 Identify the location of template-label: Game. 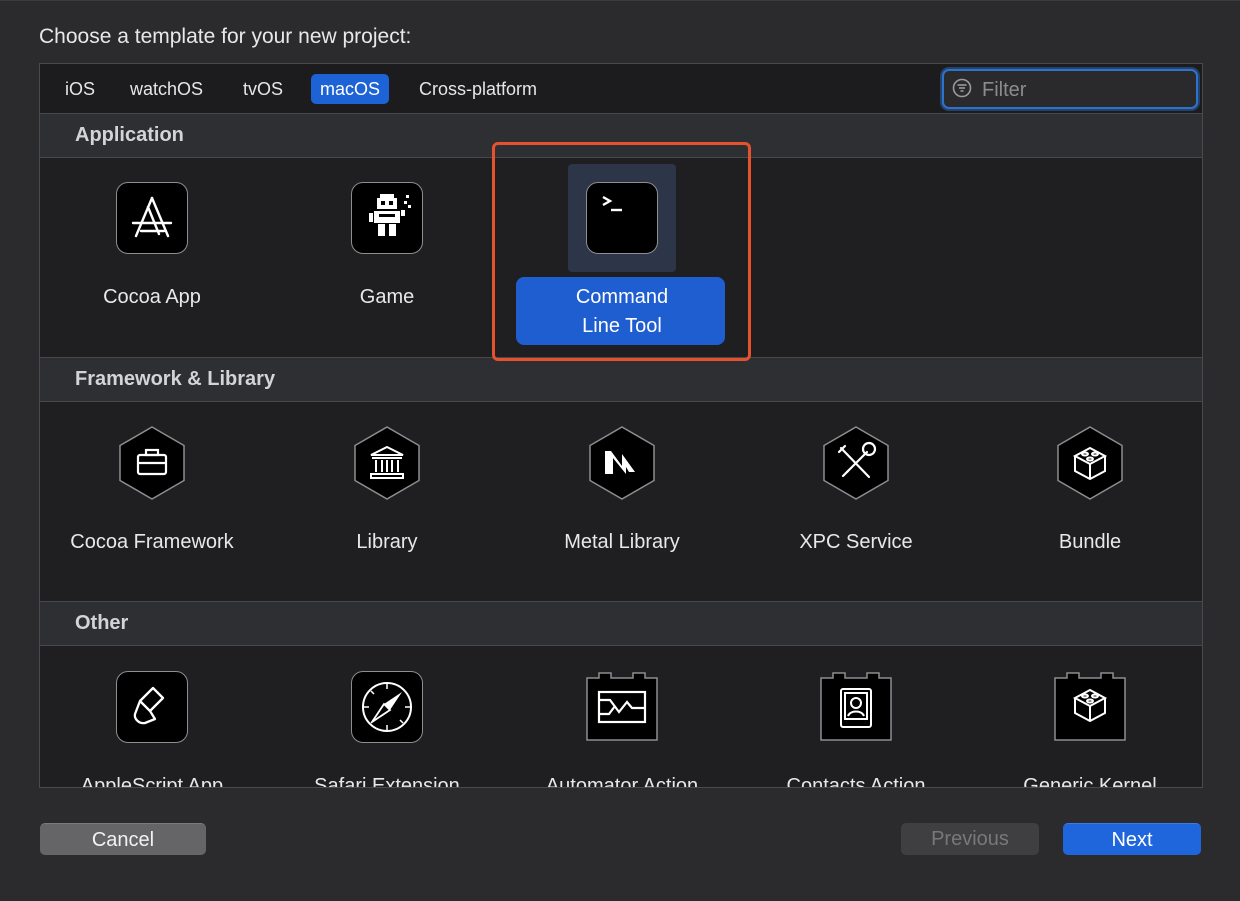
(387, 297).